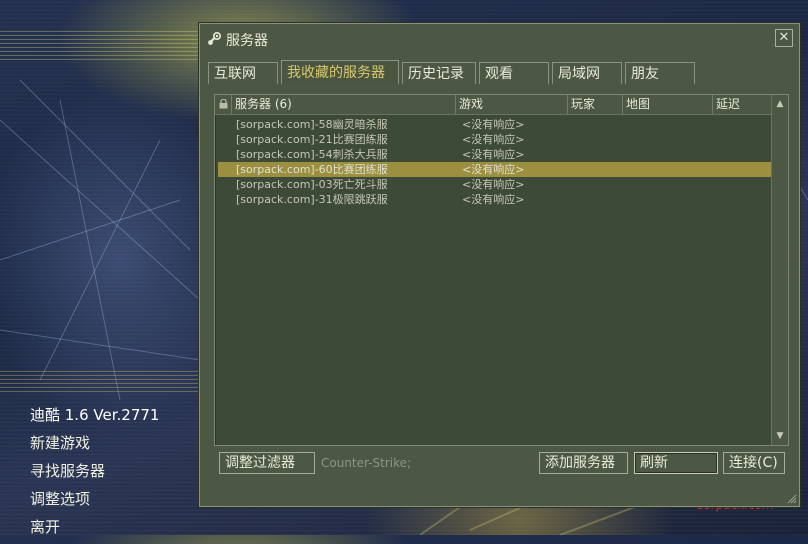  I want to click on table-header: 服务器 (6) 游戏 玩家 地图 延迟, so click(493, 105).